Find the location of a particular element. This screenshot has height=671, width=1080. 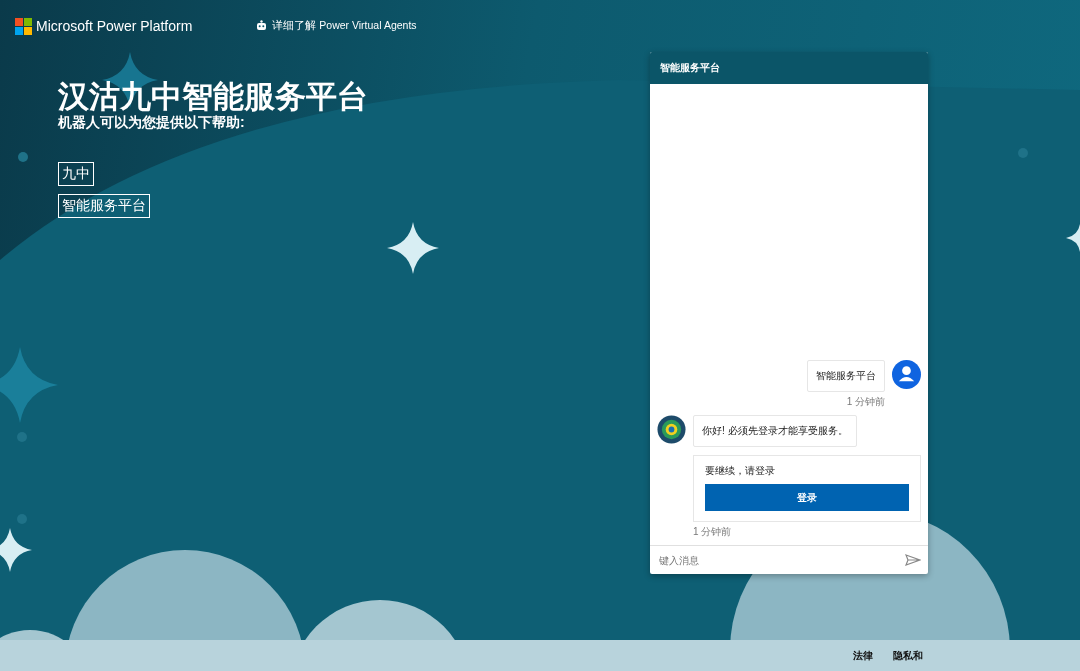

brand-name: Microsoft Power Platform is located at coordinates (114, 26).